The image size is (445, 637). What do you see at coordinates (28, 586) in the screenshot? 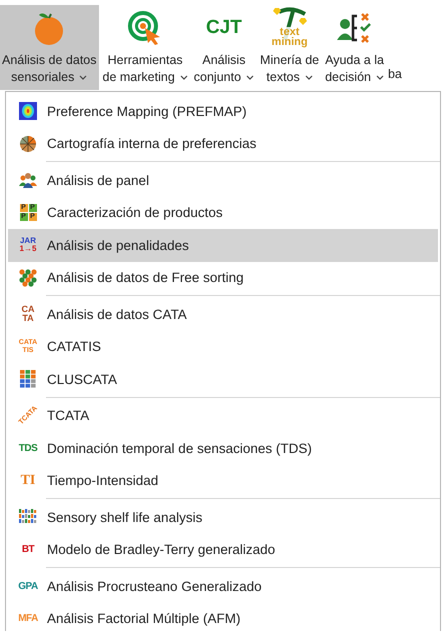
I see `abbreviation-icon: GPA` at bounding box center [28, 586].